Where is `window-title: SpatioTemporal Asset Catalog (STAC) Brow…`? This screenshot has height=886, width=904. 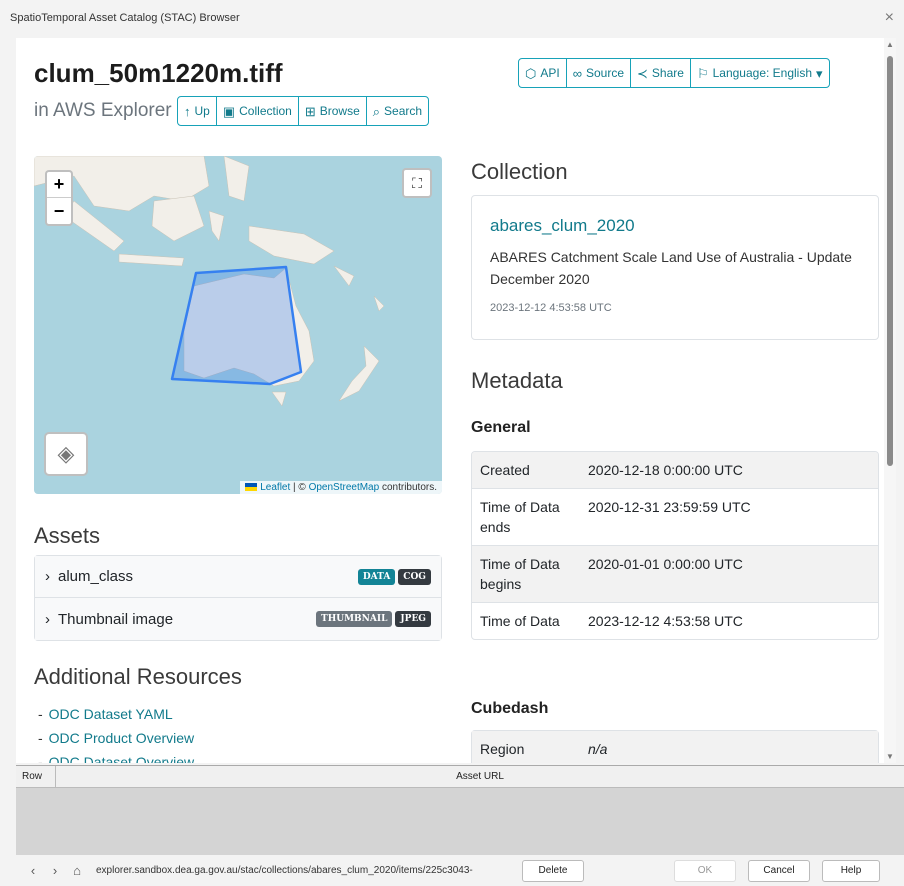 window-title: SpatioTemporal Asset Catalog (STAC) Brow… is located at coordinates (125, 18).